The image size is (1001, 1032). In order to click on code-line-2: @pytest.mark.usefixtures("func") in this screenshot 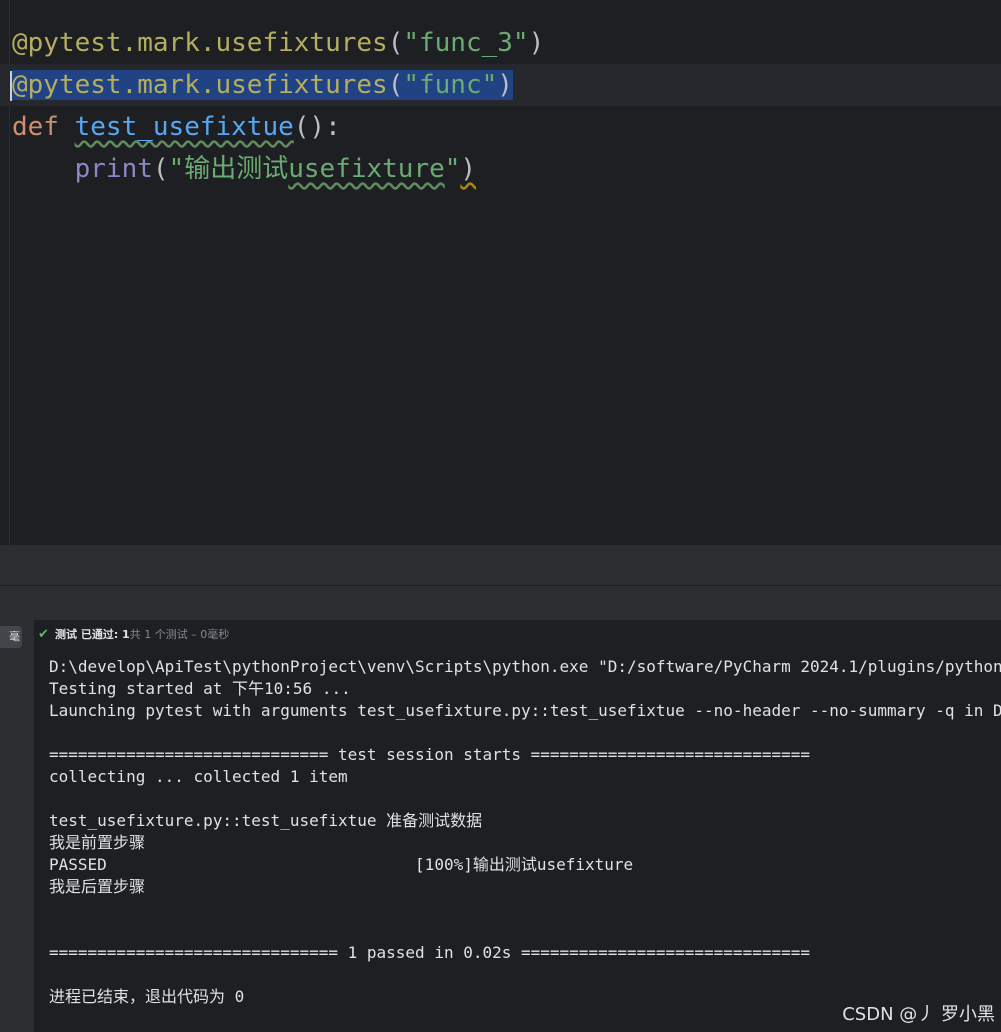, I will do `click(261, 85)`.